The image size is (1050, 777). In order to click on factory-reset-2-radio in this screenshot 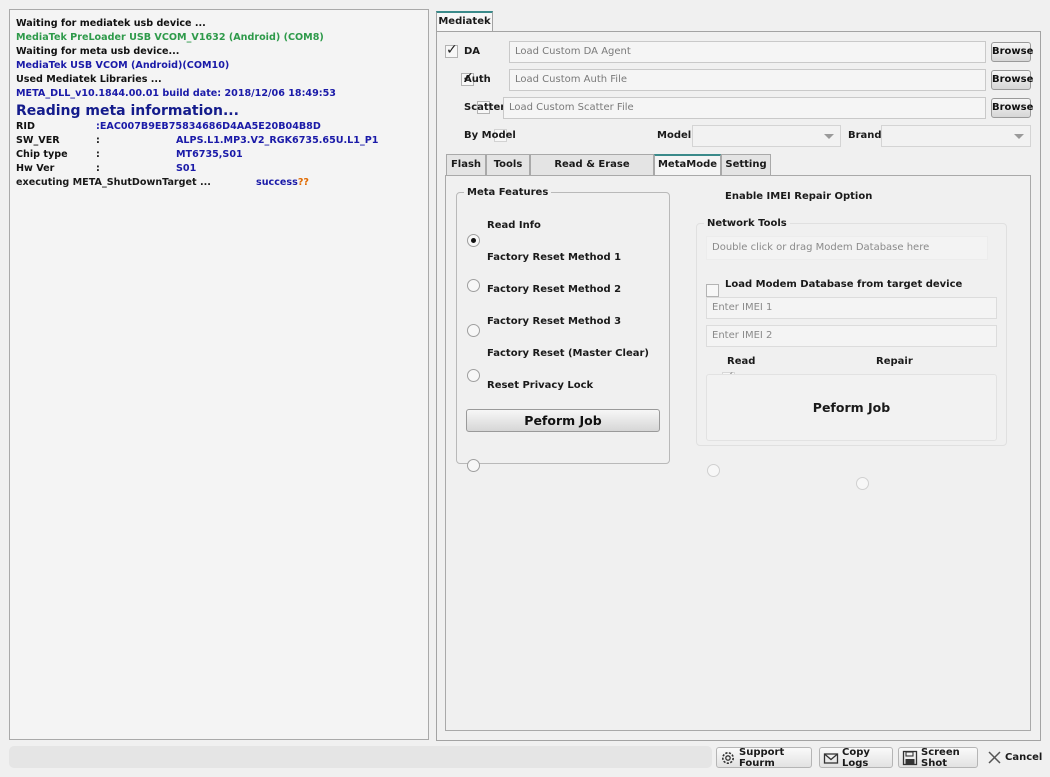, I will do `click(473, 330)`.